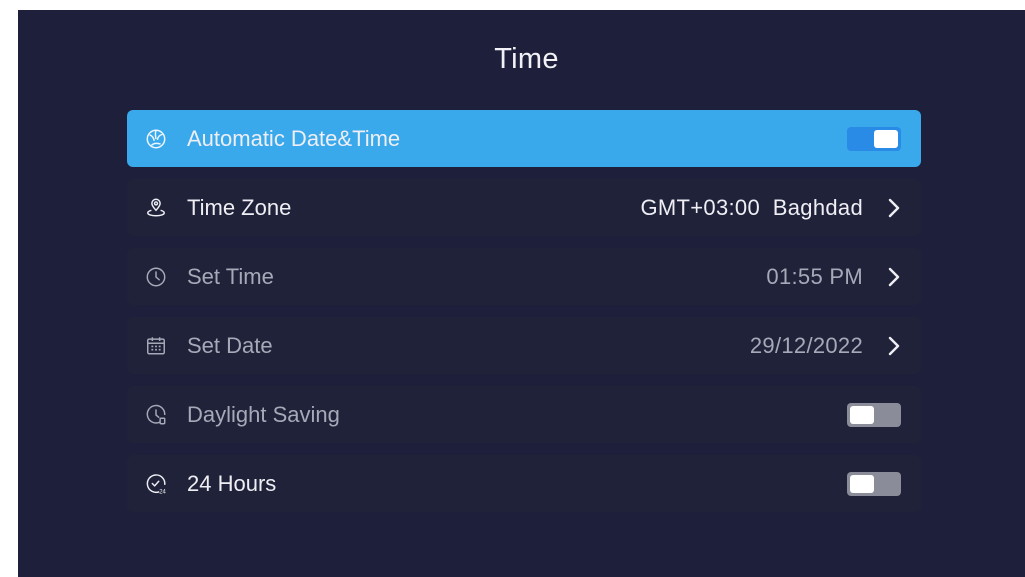  Describe the element at coordinates (806, 345) in the screenshot. I see `set-date-value: 29/12/2022` at that location.